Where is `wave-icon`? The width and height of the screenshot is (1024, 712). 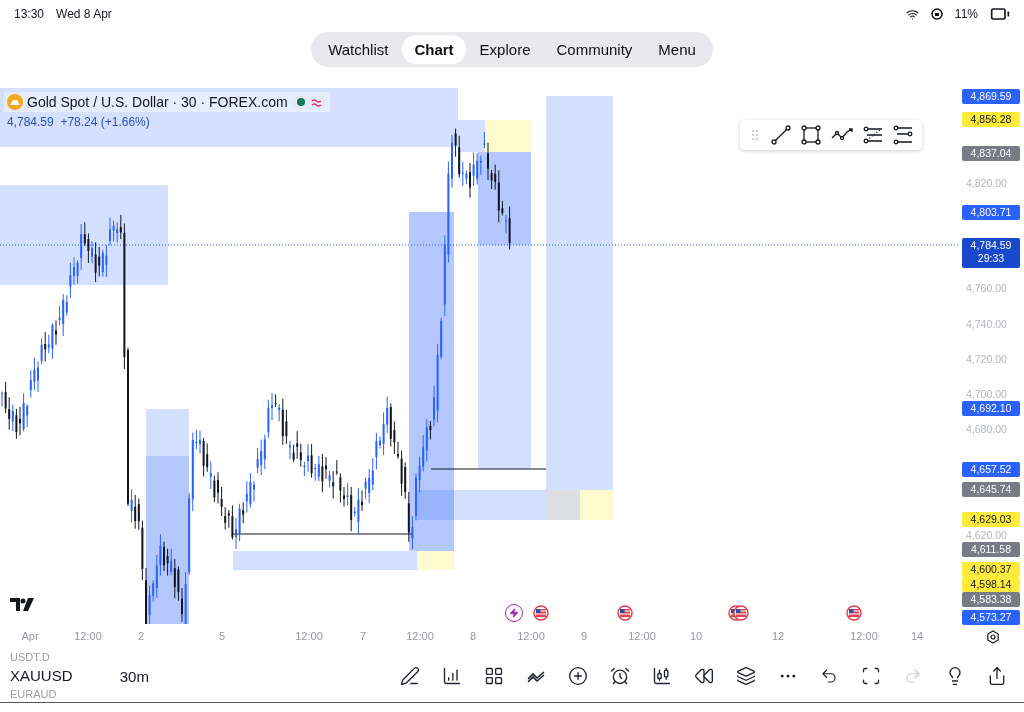
wave-icon is located at coordinates (316, 102).